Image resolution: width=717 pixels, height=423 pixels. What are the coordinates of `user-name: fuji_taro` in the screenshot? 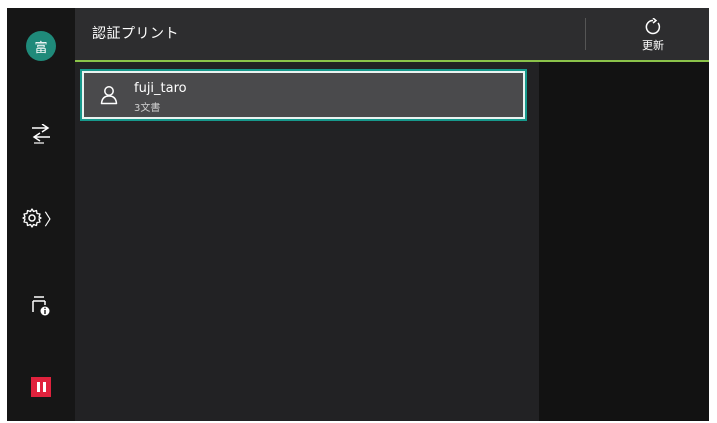 It's located at (160, 88).